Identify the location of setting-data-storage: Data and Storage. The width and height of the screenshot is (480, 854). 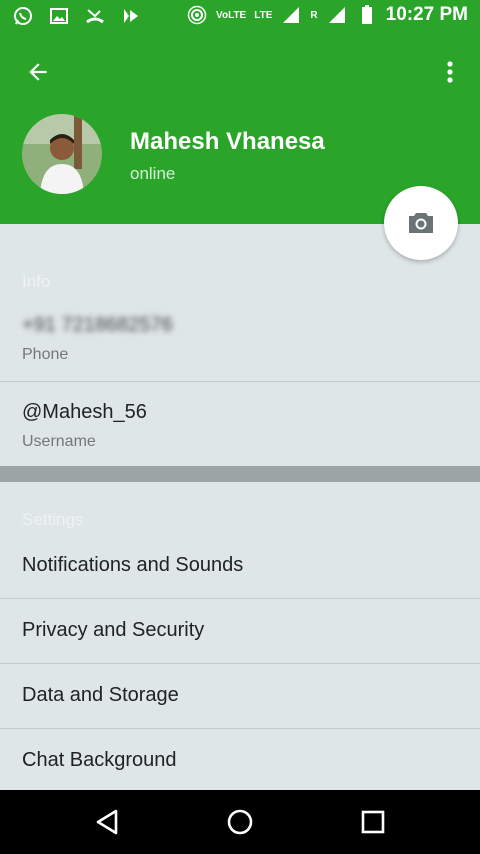
(240, 696).